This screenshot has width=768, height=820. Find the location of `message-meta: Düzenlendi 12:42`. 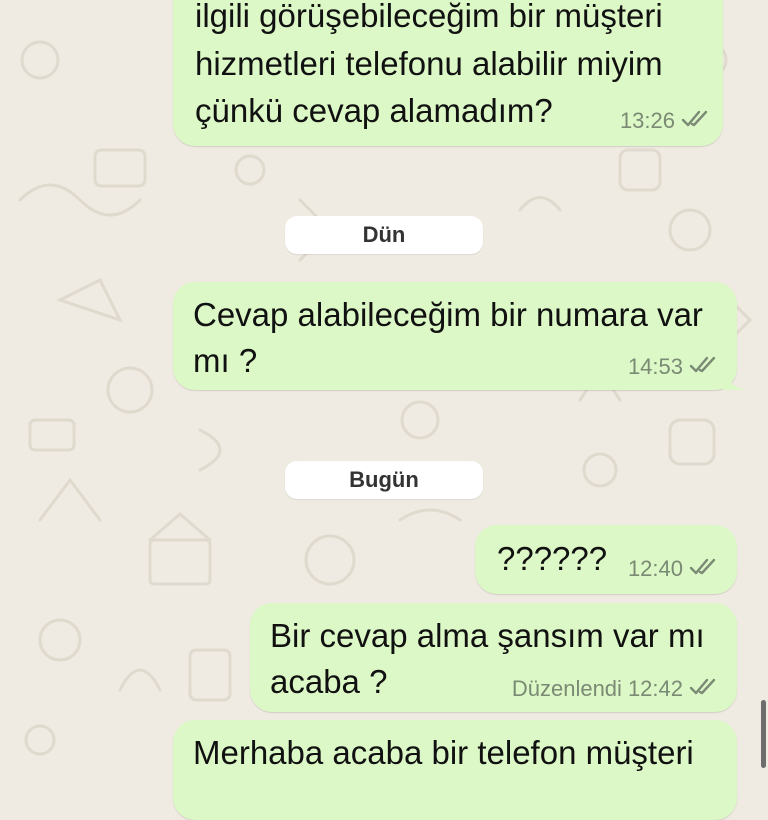

message-meta: Düzenlendi 12:42 is located at coordinates (614, 689).